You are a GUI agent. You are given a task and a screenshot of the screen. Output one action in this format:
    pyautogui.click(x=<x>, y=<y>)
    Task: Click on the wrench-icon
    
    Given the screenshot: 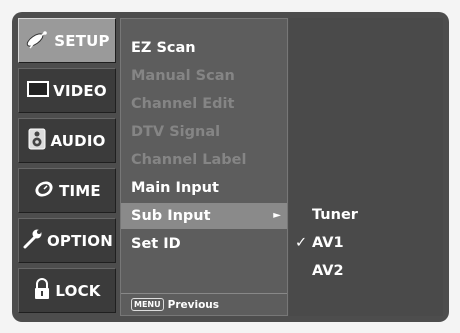 What is the action you would take?
    pyautogui.click(x=32, y=241)
    